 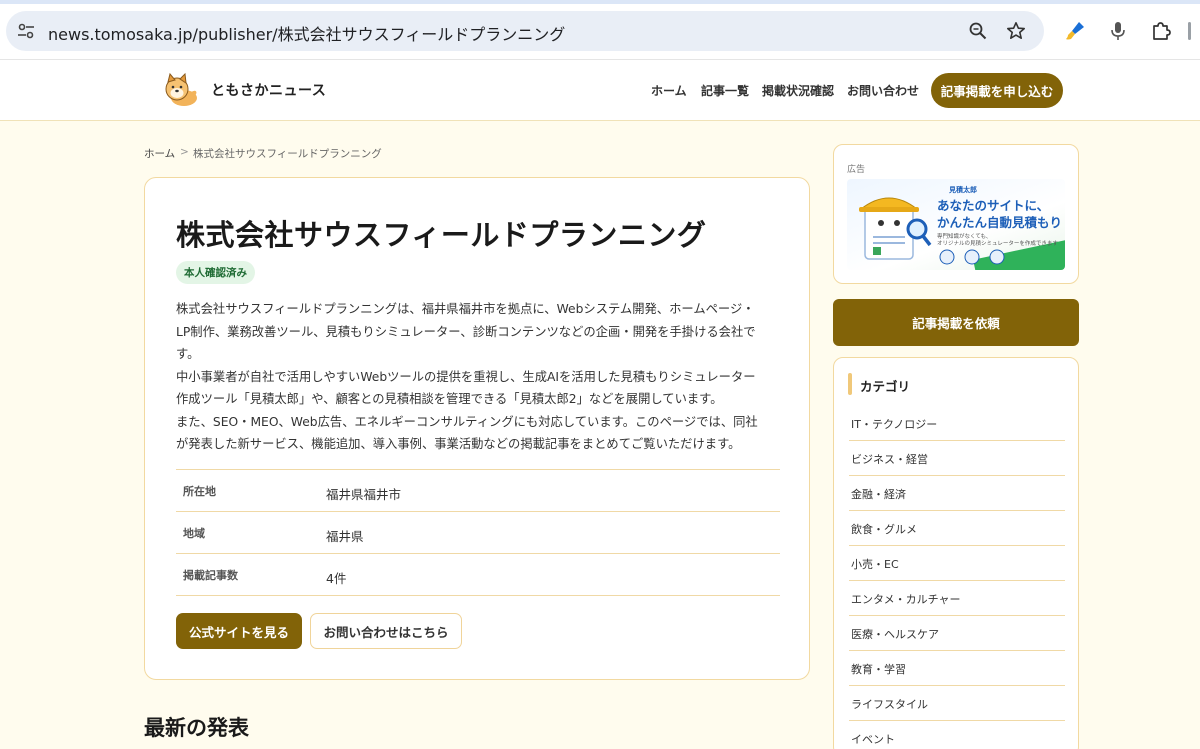 I want to click on category-item: ライフスタイル, so click(x=957, y=703).